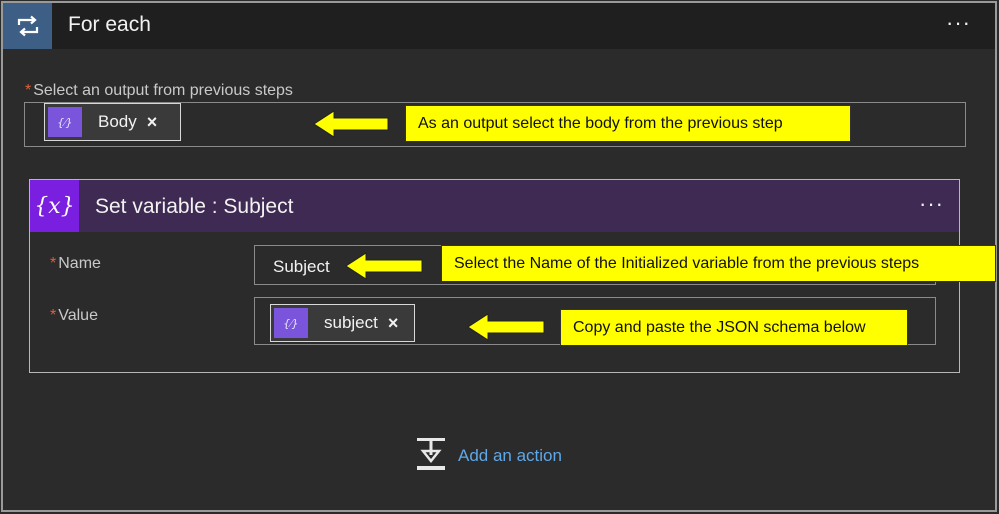 This screenshot has width=999, height=514. What do you see at coordinates (109, 24) in the screenshot?
I see `foreach-title: For each` at bounding box center [109, 24].